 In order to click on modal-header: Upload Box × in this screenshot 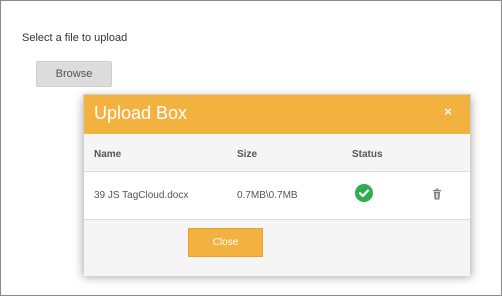, I will do `click(277, 114)`.